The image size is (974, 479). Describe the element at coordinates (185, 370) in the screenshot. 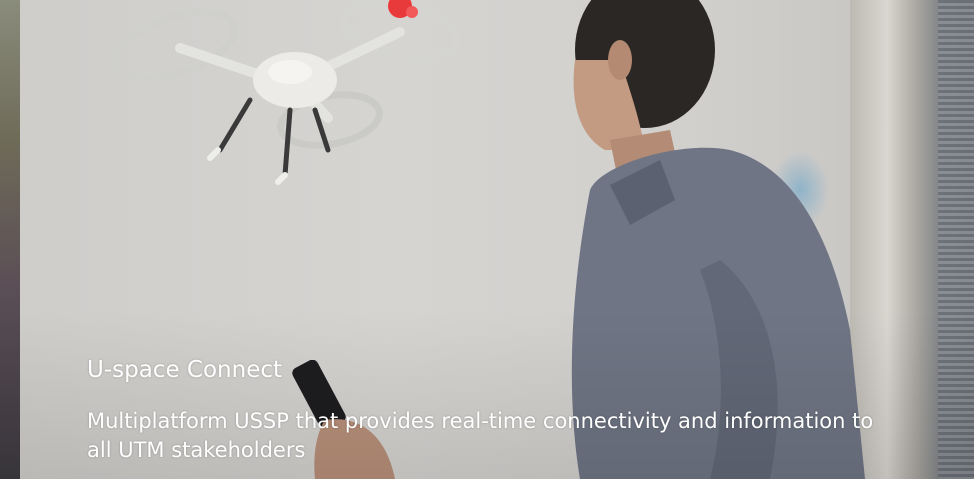

I see `hero-title: U-space Connect` at that location.